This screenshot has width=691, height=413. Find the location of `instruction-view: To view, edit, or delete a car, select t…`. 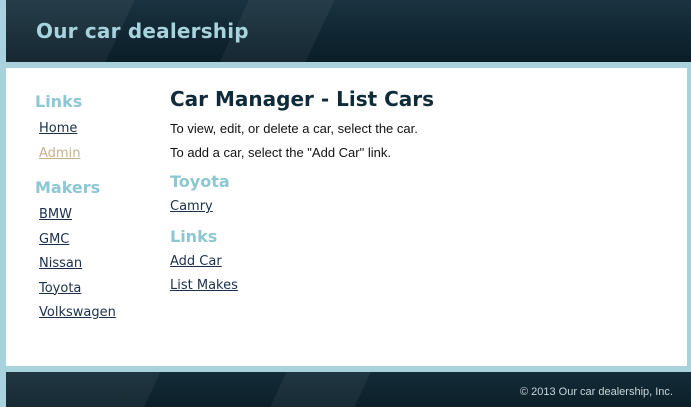

instruction-view: To view, edit, or delete a car, select t… is located at coordinates (294, 128).